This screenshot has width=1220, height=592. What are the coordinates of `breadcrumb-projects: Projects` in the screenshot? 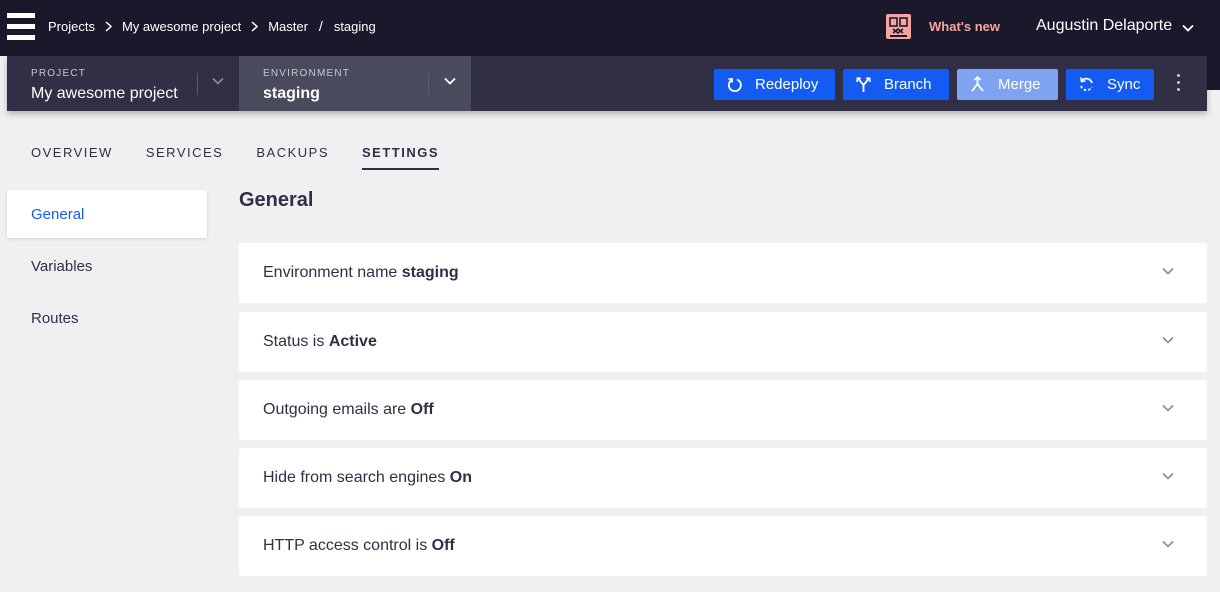 It's located at (71, 26).